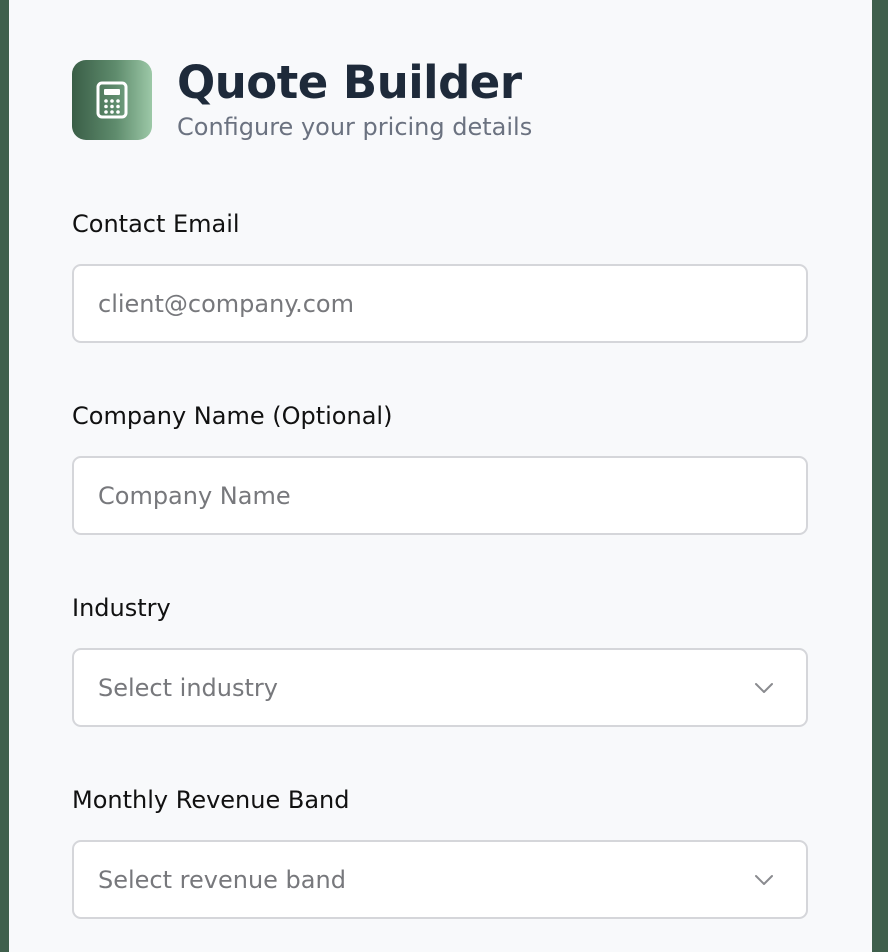 This screenshot has width=888, height=952. I want to click on contact-email-field: Contact Email, so click(440, 276).